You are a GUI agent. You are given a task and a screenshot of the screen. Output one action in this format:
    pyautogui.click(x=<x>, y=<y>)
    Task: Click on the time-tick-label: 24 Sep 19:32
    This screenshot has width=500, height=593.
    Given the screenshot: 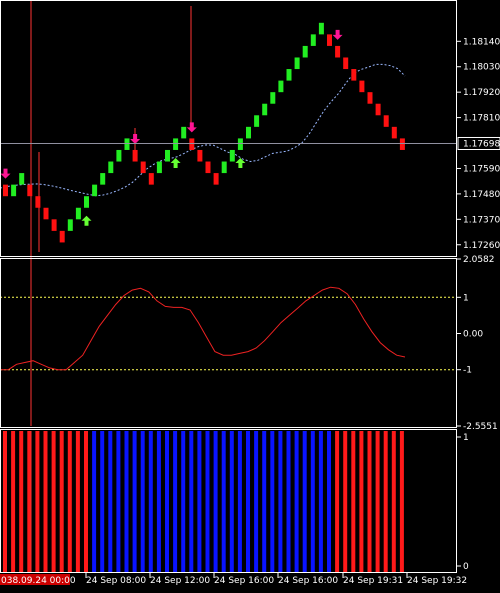 What is the action you would take?
    pyautogui.click(x=437, y=581)
    